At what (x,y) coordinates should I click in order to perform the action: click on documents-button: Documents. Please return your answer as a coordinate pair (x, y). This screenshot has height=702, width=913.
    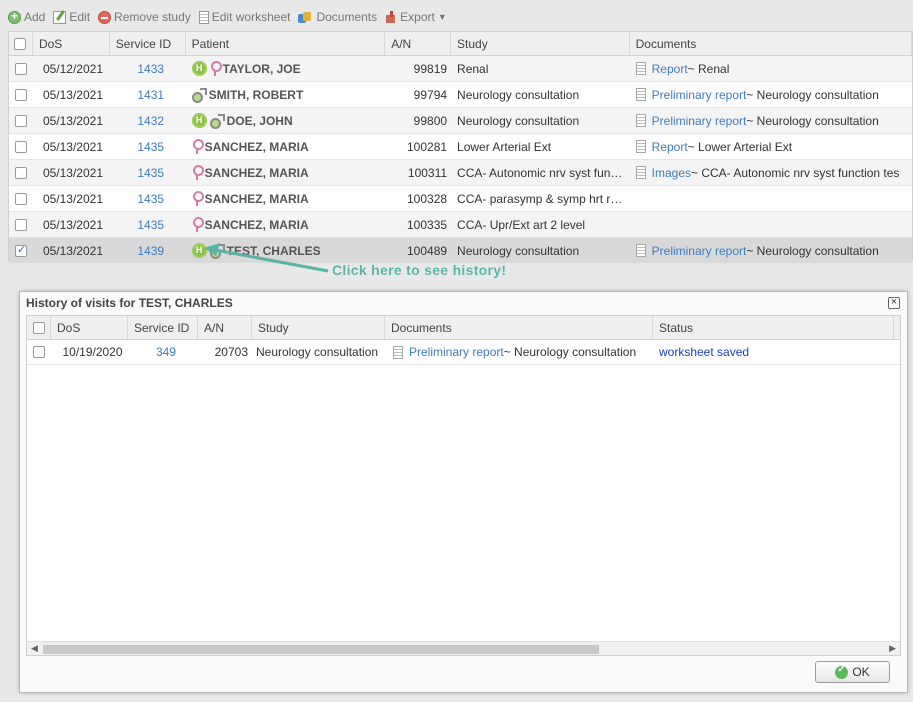
    Looking at the image, I should click on (337, 17).